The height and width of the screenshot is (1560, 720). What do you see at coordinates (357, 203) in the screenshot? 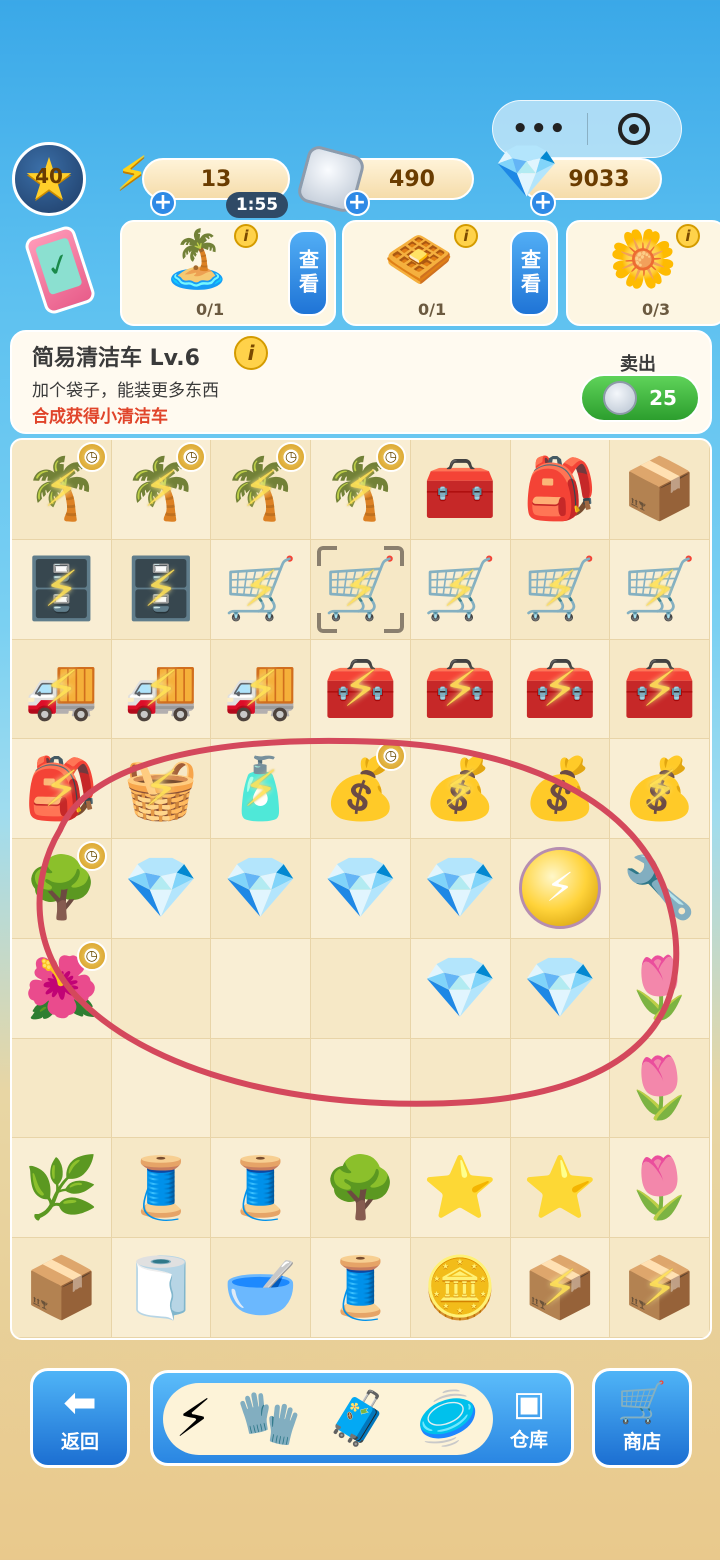
I see `add-coins-button: +` at bounding box center [357, 203].